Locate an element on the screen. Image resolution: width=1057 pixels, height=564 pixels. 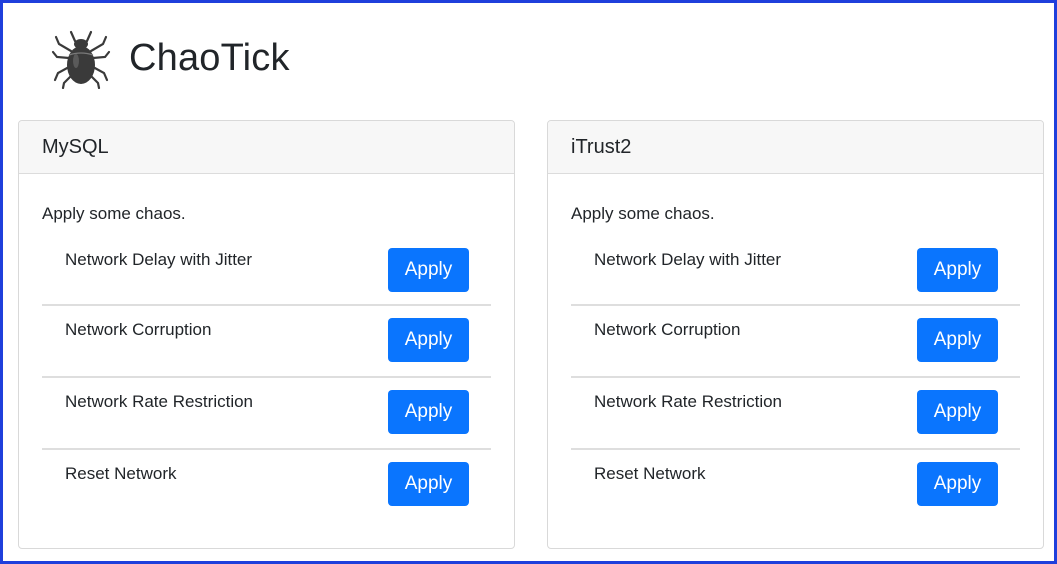
app-header: ChaoTick is located at coordinates (170, 58).